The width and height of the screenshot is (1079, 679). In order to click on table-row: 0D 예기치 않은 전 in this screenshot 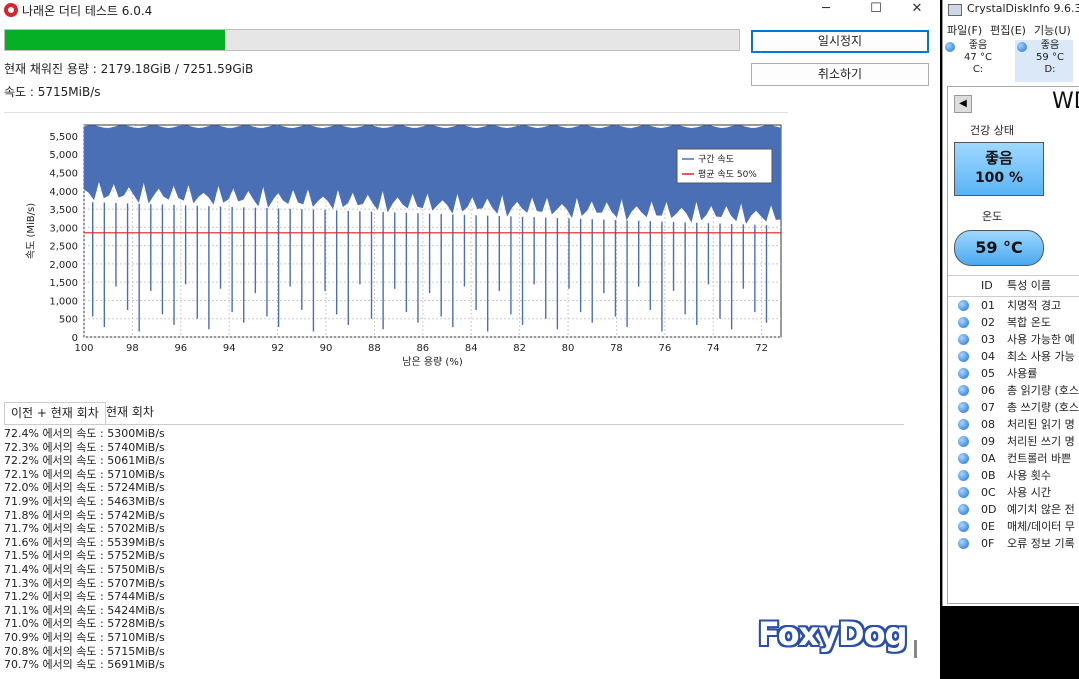, I will do `click(1013, 509)`.